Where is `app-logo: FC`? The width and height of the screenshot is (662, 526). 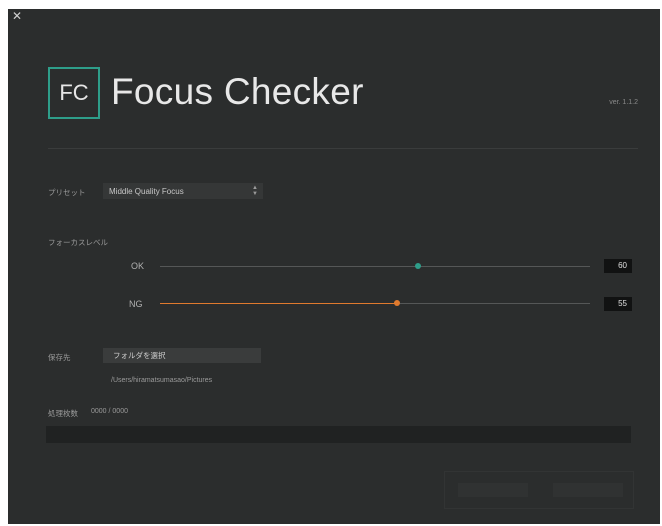
app-logo: FC is located at coordinates (74, 93).